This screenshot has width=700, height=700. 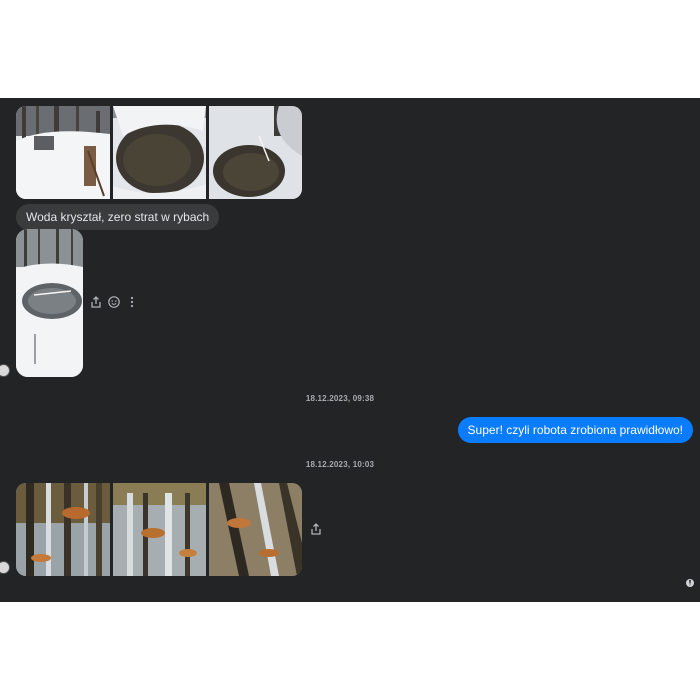 I want to click on more-options-icon, so click(x=132, y=302).